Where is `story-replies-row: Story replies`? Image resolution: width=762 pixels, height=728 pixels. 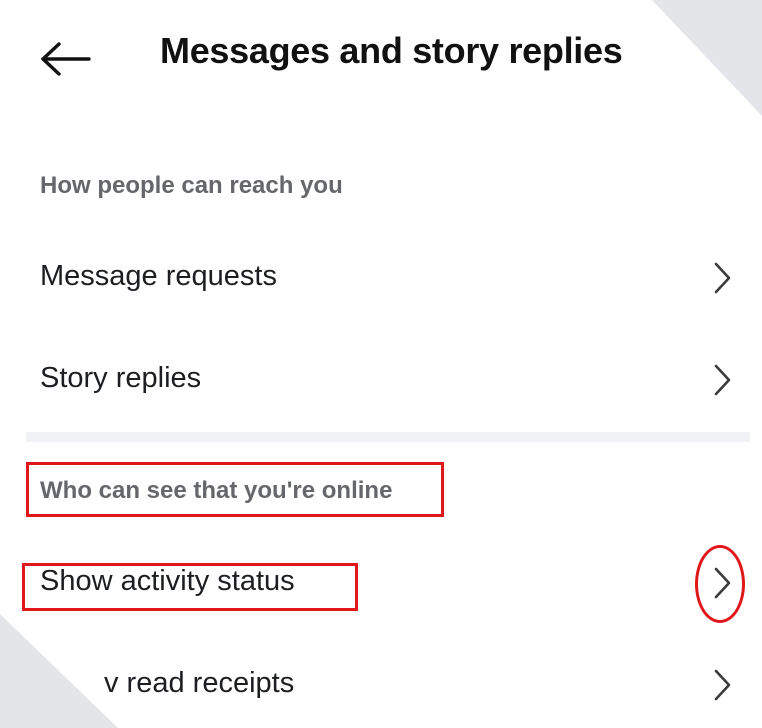
story-replies-row: Story replies is located at coordinates (381, 380).